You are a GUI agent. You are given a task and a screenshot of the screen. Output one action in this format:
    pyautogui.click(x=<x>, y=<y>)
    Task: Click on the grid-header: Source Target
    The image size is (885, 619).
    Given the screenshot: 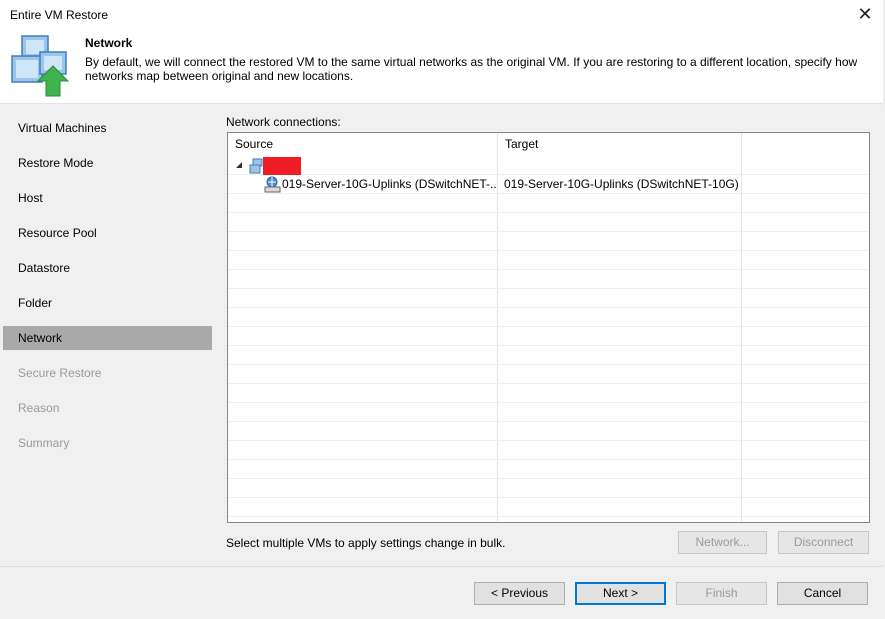 What is the action you would take?
    pyautogui.click(x=548, y=144)
    